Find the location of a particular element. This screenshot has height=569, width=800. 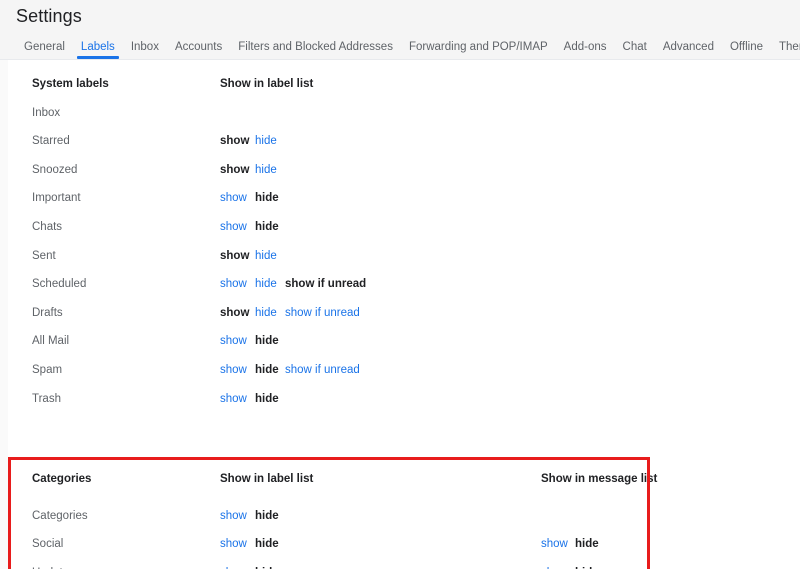

label-name-all-mail: All Mail is located at coordinates (51, 341).